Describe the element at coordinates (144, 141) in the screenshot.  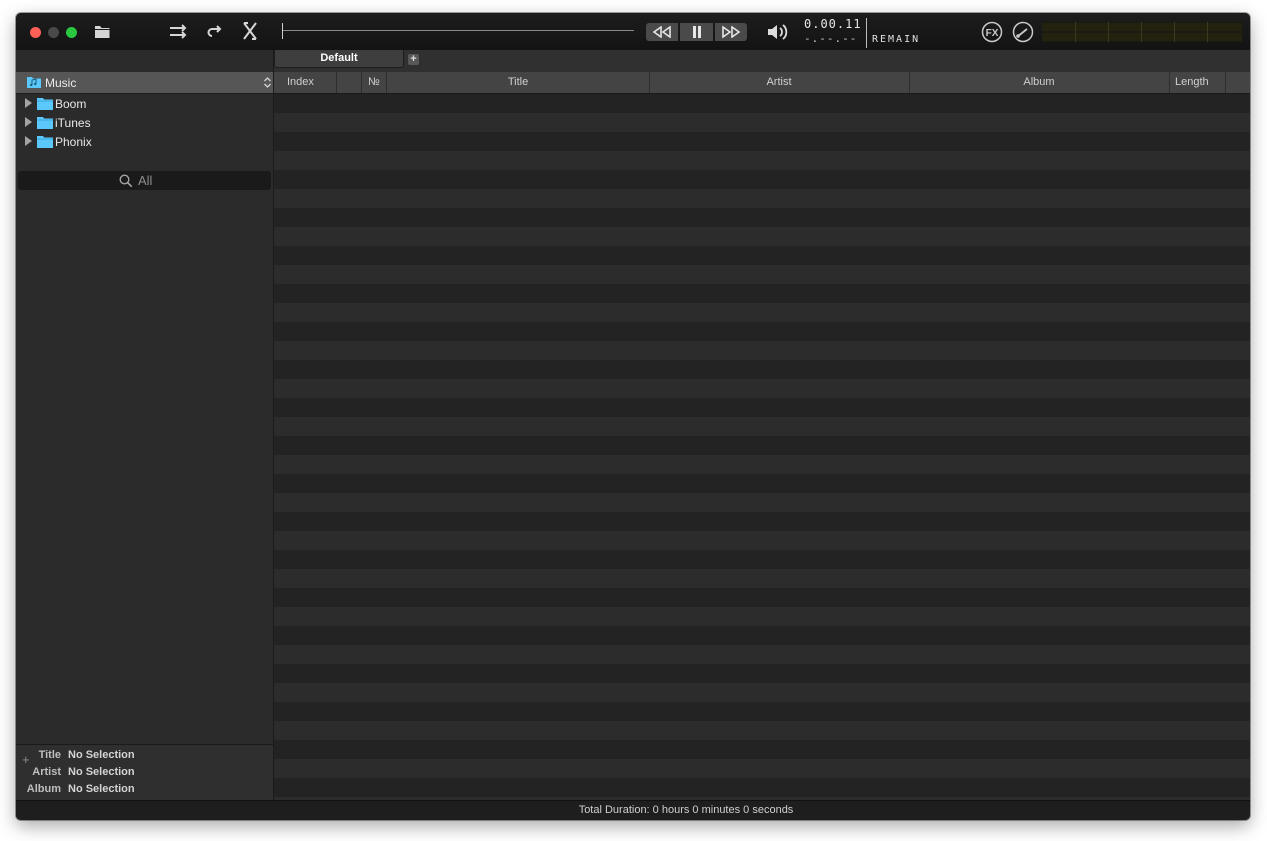
I see `tree-item-phonix: Phonix` at that location.